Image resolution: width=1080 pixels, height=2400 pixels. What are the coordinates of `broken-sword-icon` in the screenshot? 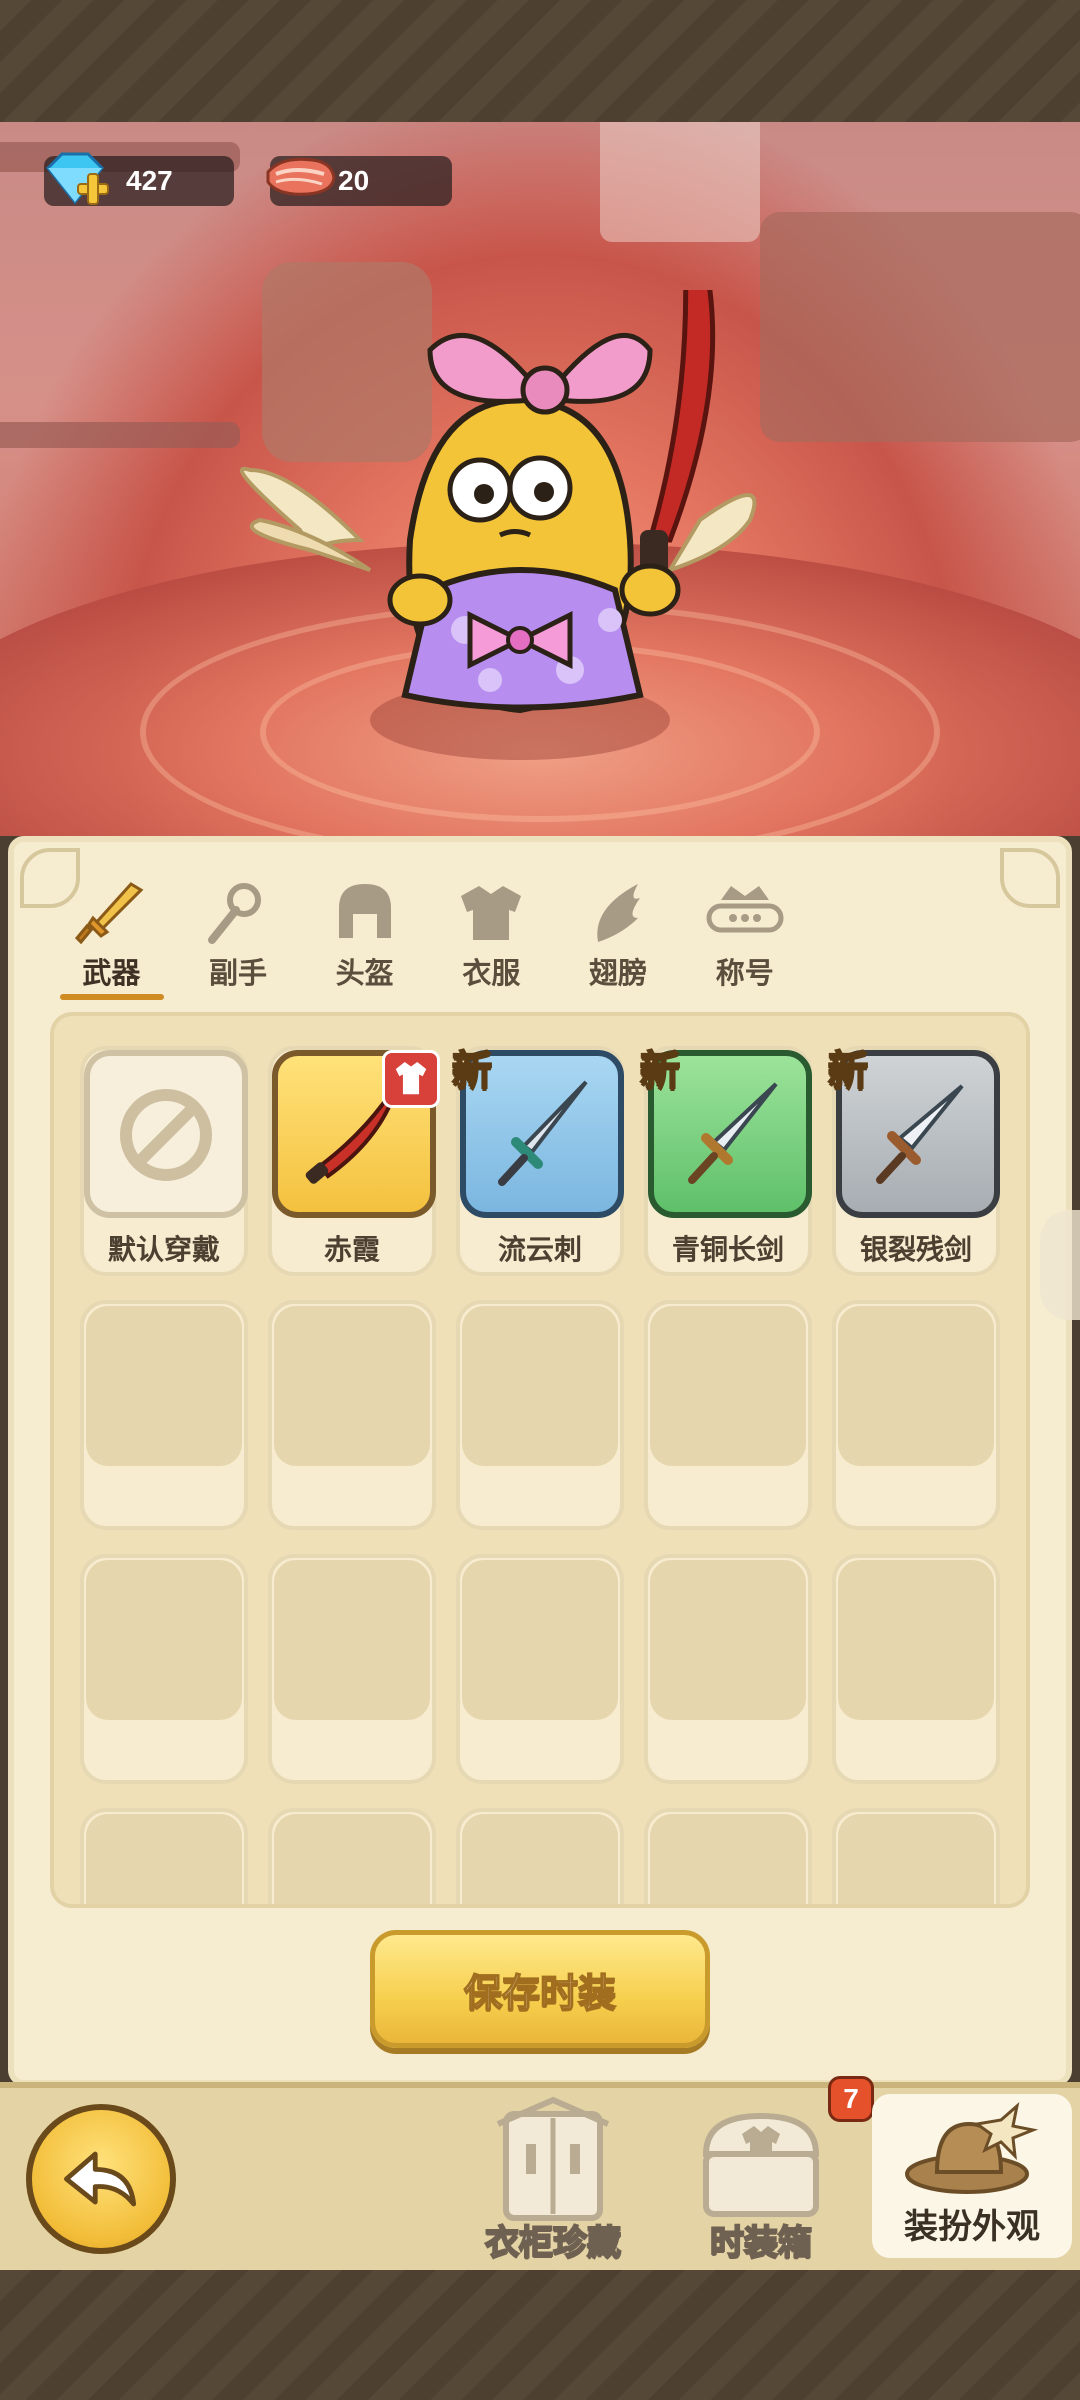 It's located at (920, 1134).